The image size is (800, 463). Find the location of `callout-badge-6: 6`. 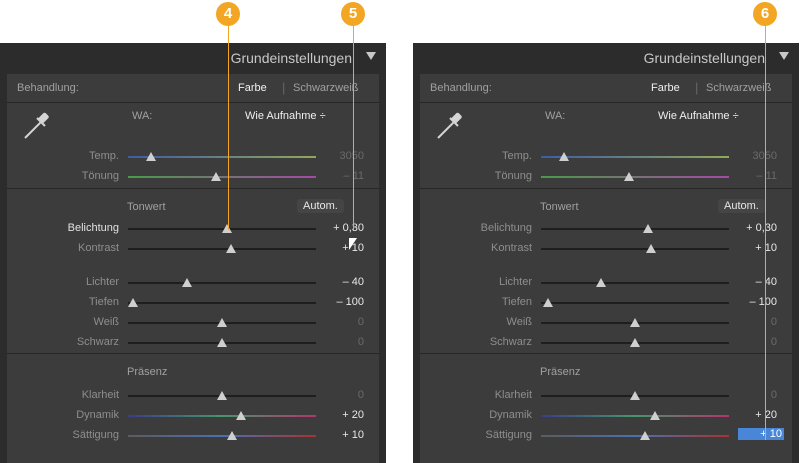

callout-badge-6: 6 is located at coordinates (765, 14).